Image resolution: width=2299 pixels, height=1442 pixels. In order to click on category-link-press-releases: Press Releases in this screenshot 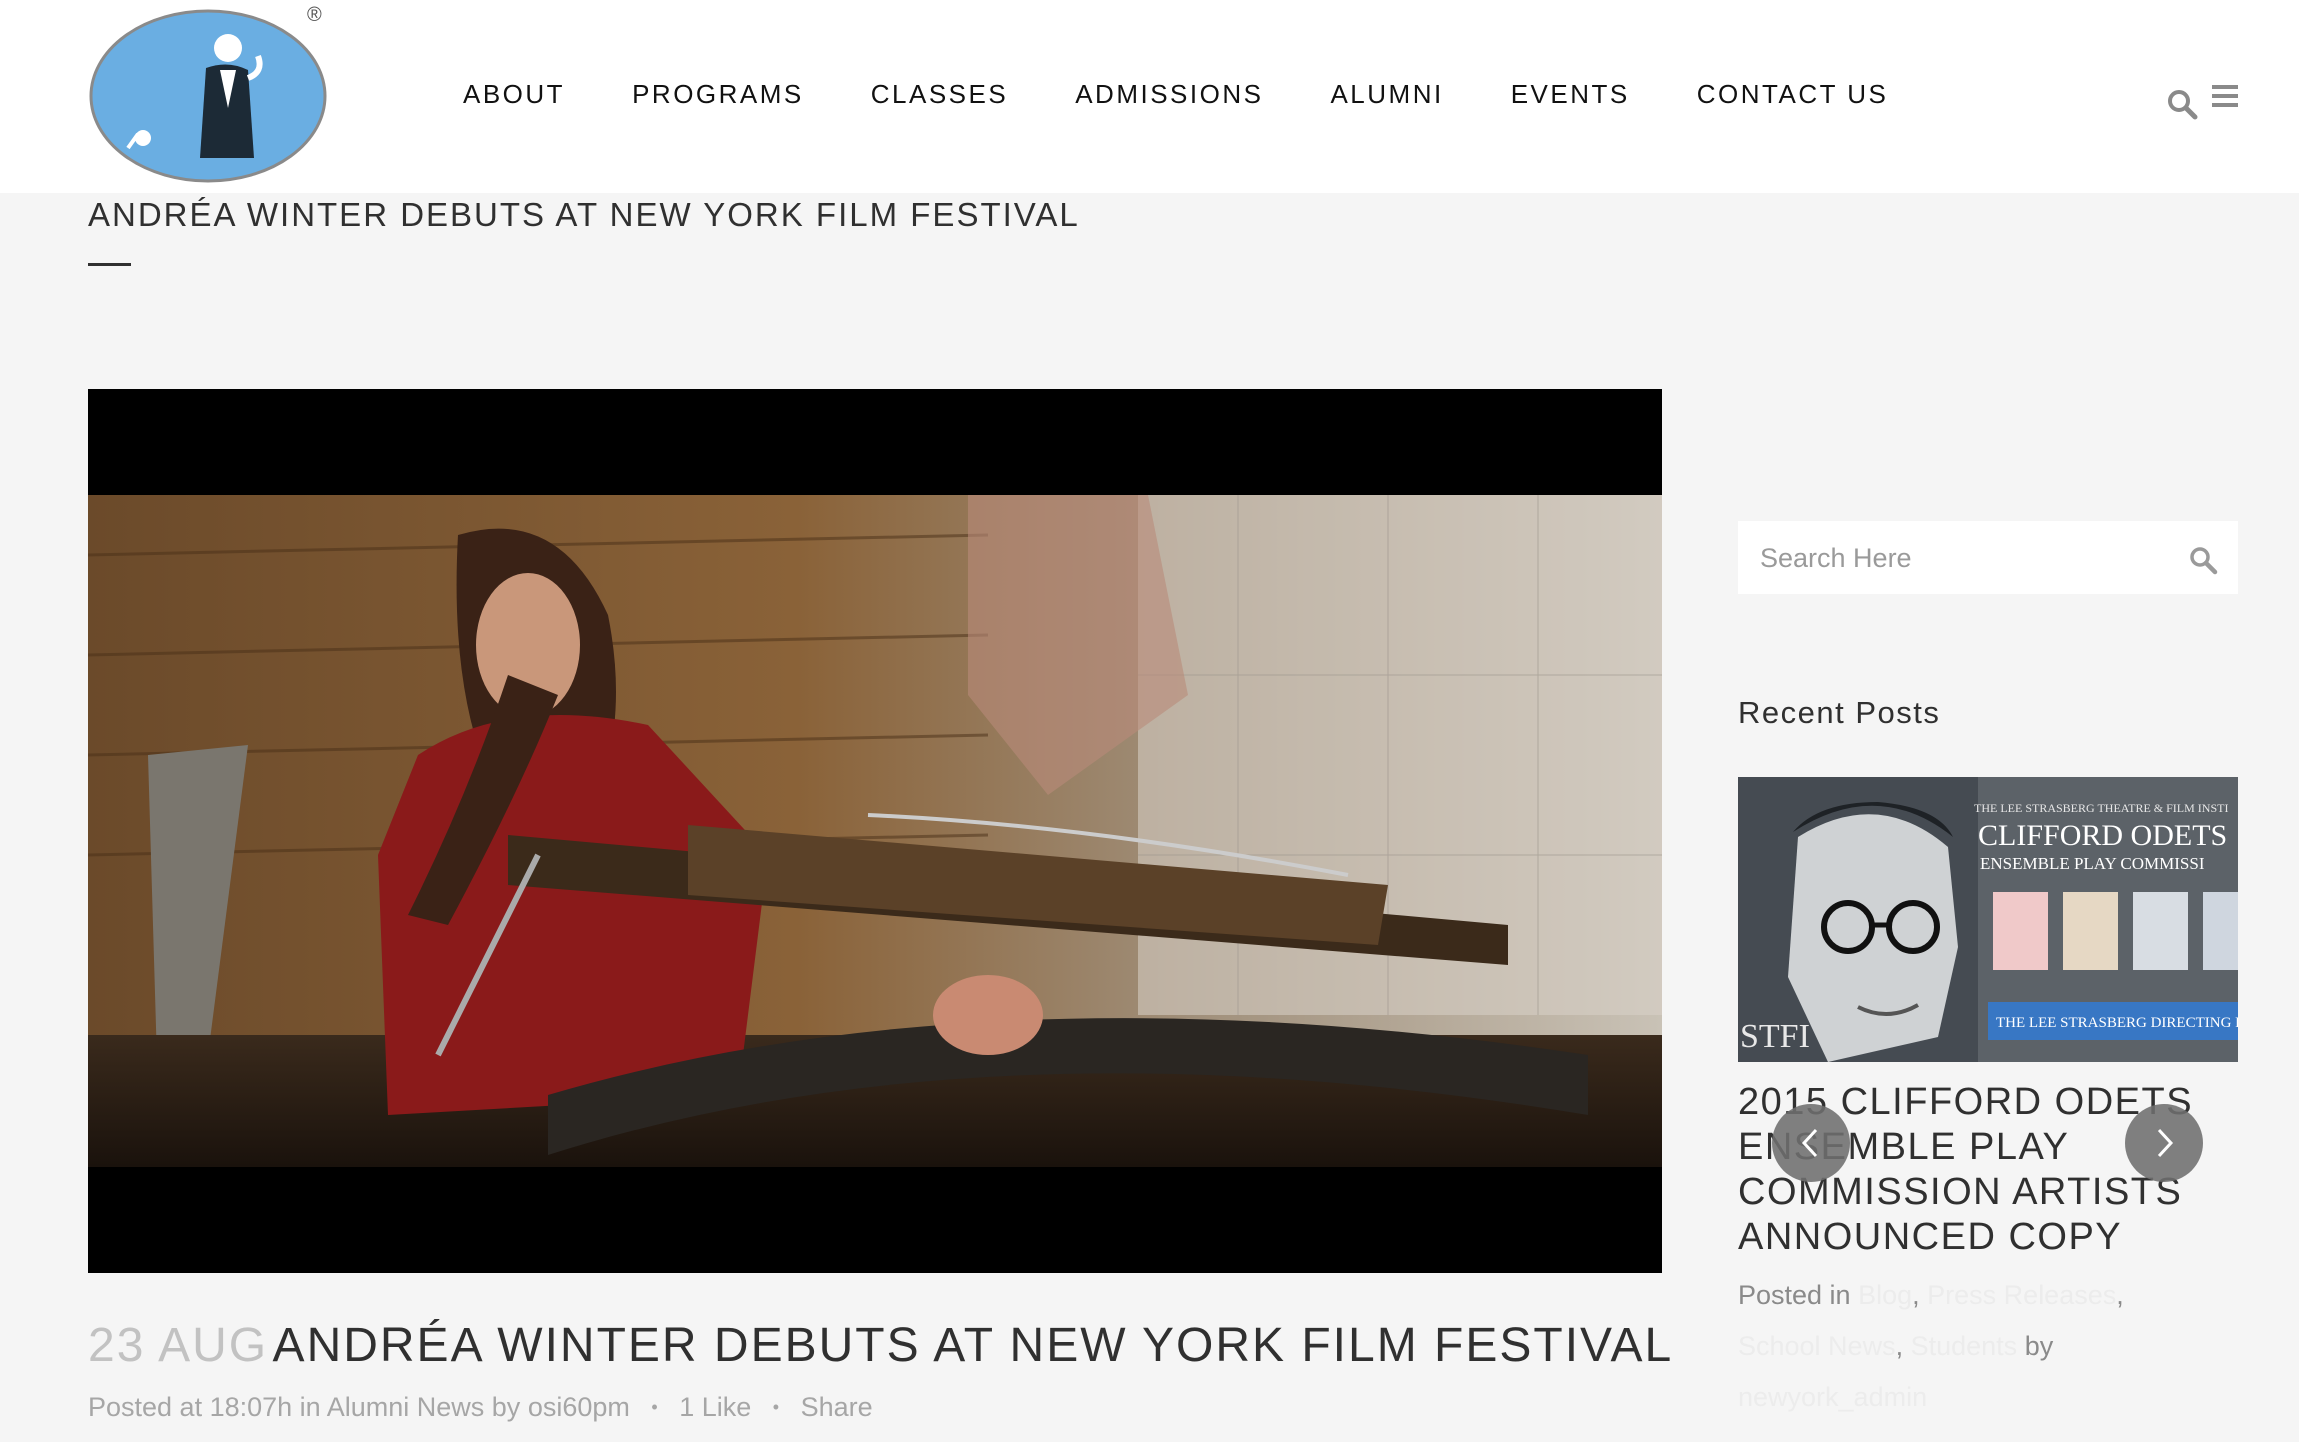, I will do `click(2021, 1295)`.